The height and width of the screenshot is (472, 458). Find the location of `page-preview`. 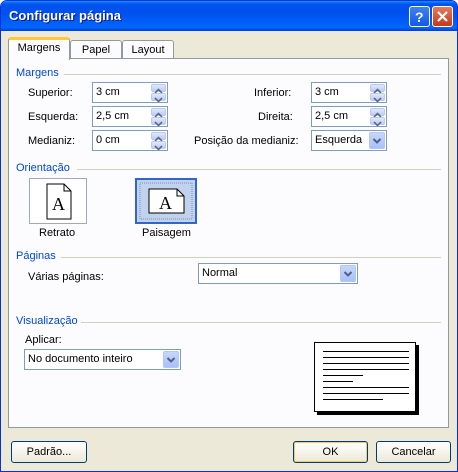

page-preview is located at coordinates (365, 377).